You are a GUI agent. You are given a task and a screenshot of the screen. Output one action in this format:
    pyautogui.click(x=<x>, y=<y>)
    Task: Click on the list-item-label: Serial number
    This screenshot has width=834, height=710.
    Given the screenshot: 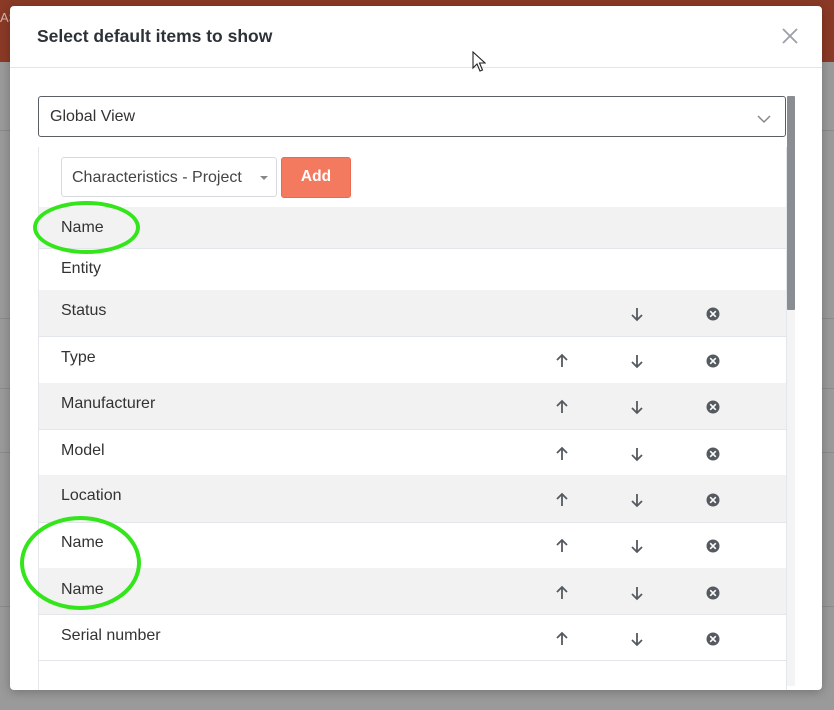 What is the action you would take?
    pyautogui.click(x=111, y=635)
    